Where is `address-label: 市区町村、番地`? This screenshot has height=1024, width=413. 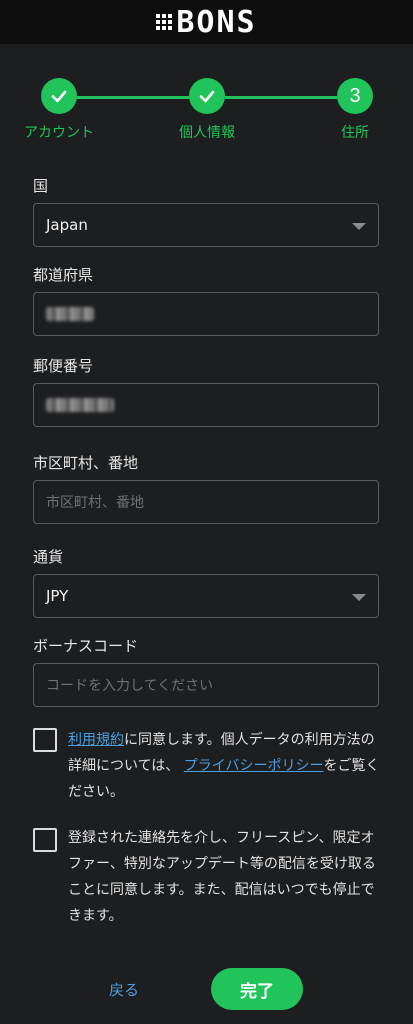
address-label: 市区町村、番地 is located at coordinates (86, 463).